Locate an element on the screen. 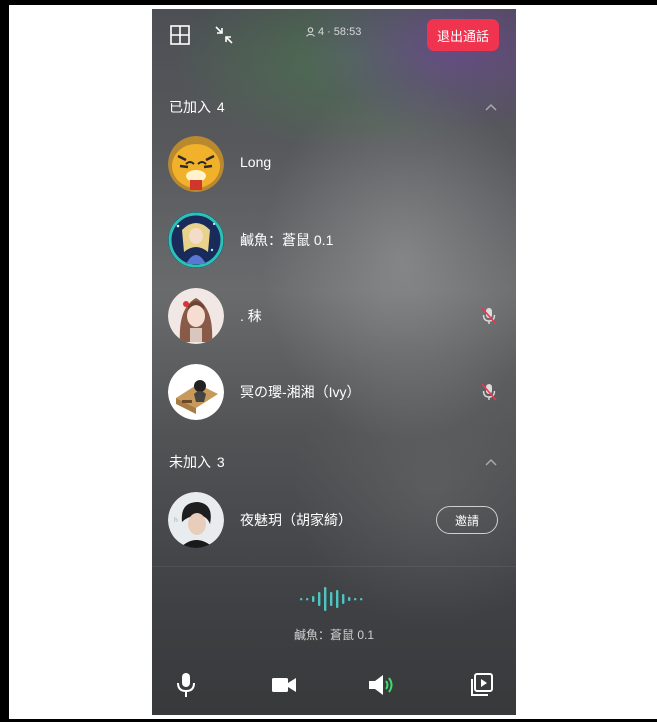 The width and height of the screenshot is (657, 722). invite-button: 邀請 is located at coordinates (467, 520).